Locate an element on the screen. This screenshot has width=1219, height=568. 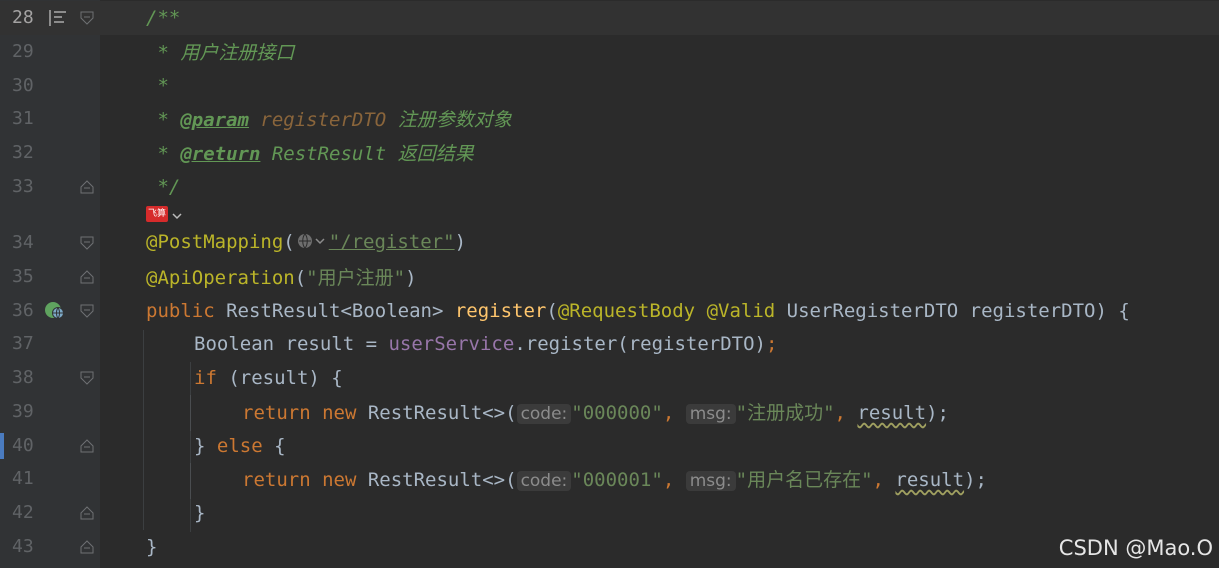
msg-value: "注册成功" is located at coordinates (785, 413).